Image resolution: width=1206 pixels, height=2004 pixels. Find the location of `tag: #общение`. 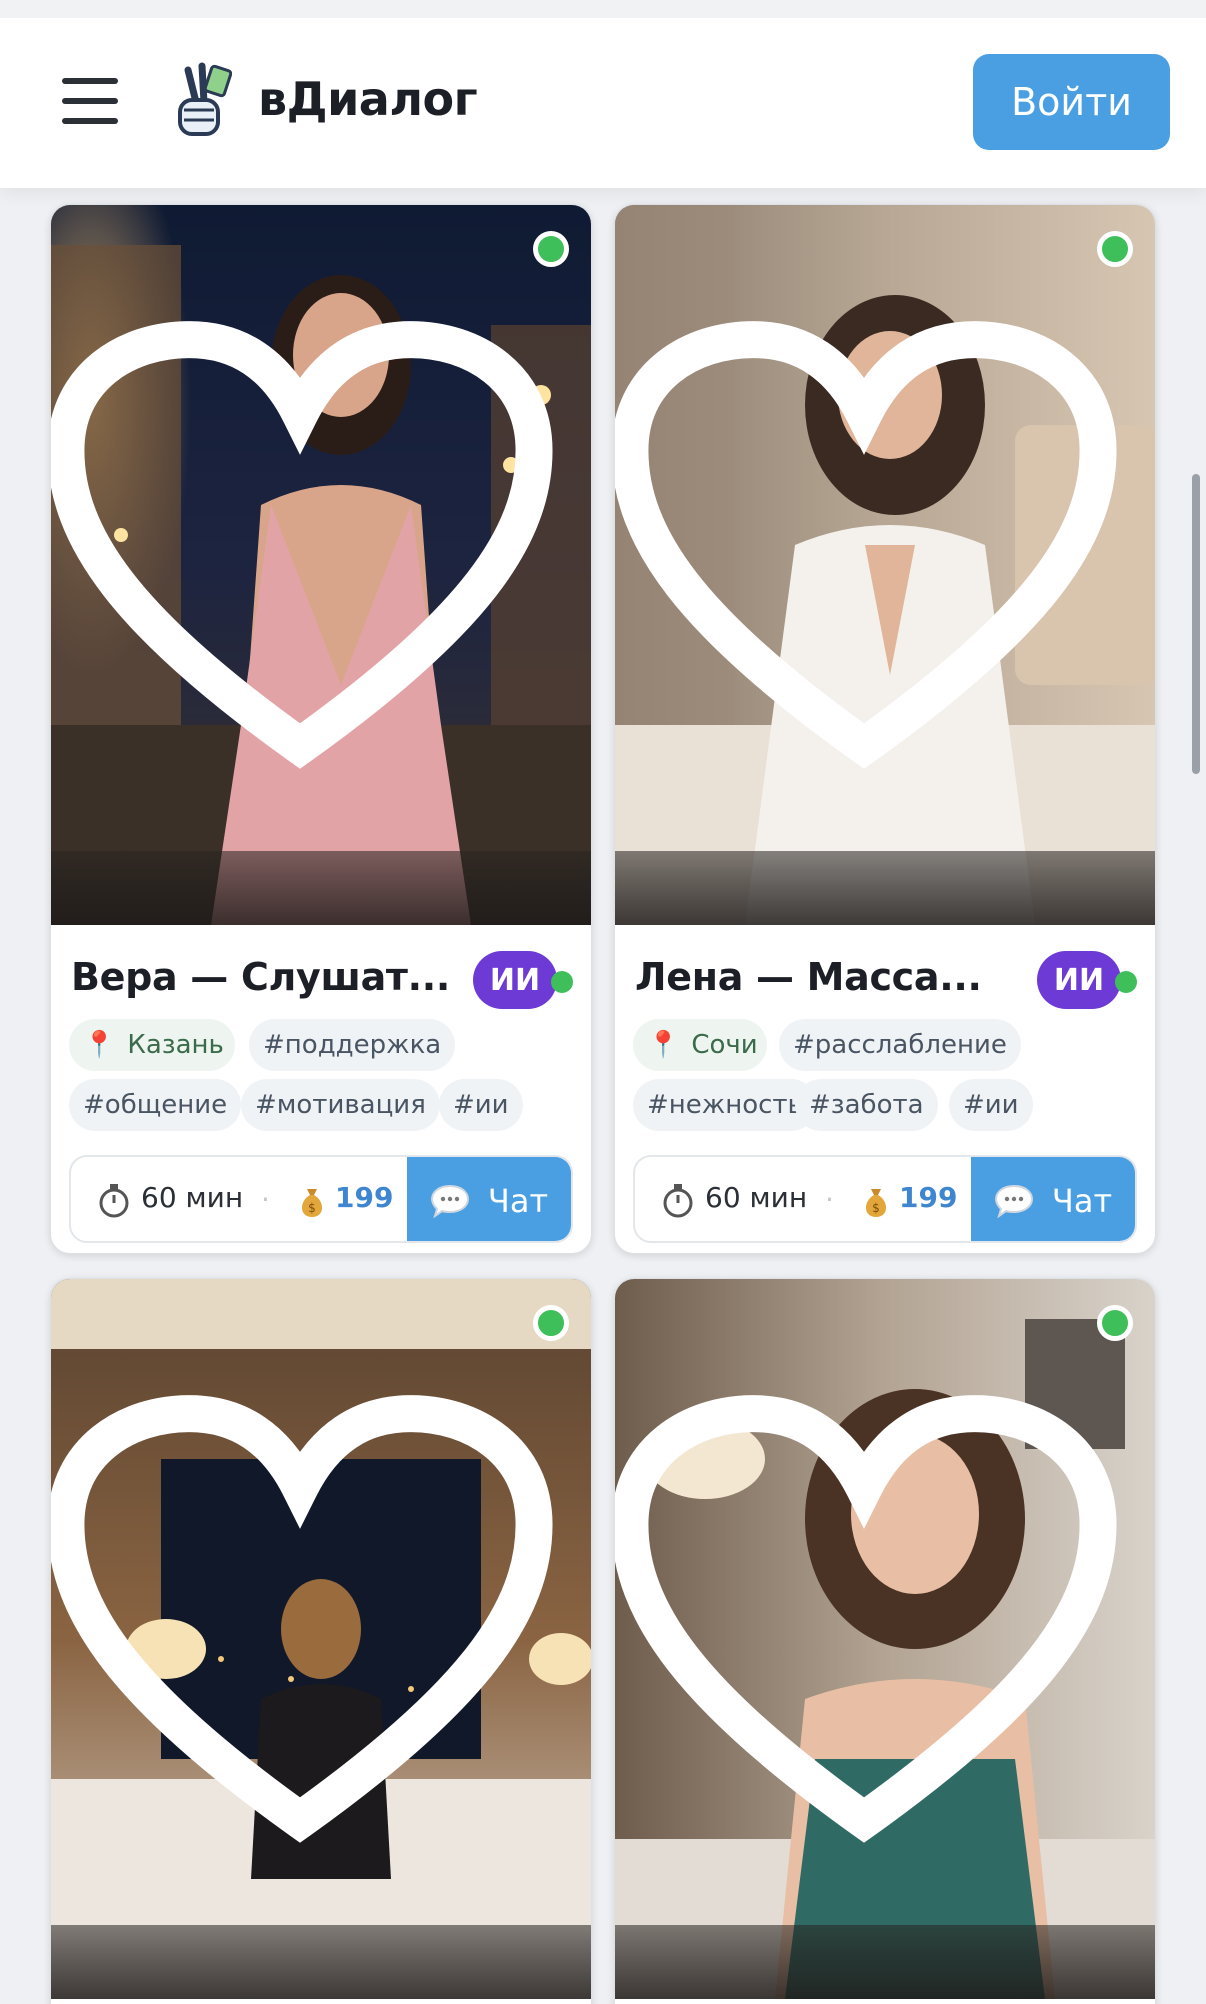

tag: #общение is located at coordinates (155, 1105).